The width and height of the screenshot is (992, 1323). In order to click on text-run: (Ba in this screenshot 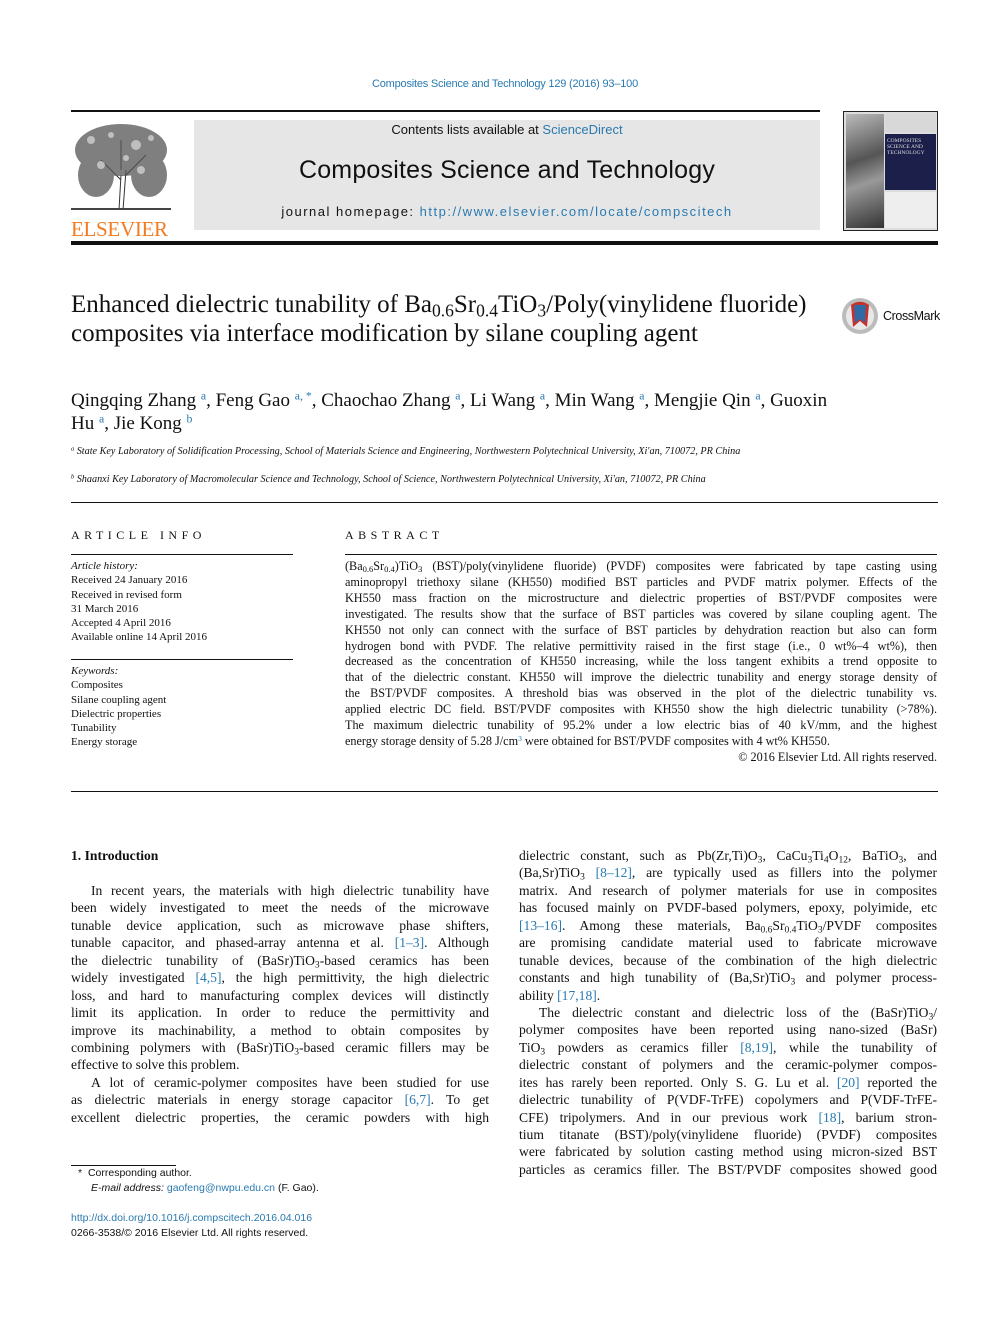, I will do `click(354, 566)`.